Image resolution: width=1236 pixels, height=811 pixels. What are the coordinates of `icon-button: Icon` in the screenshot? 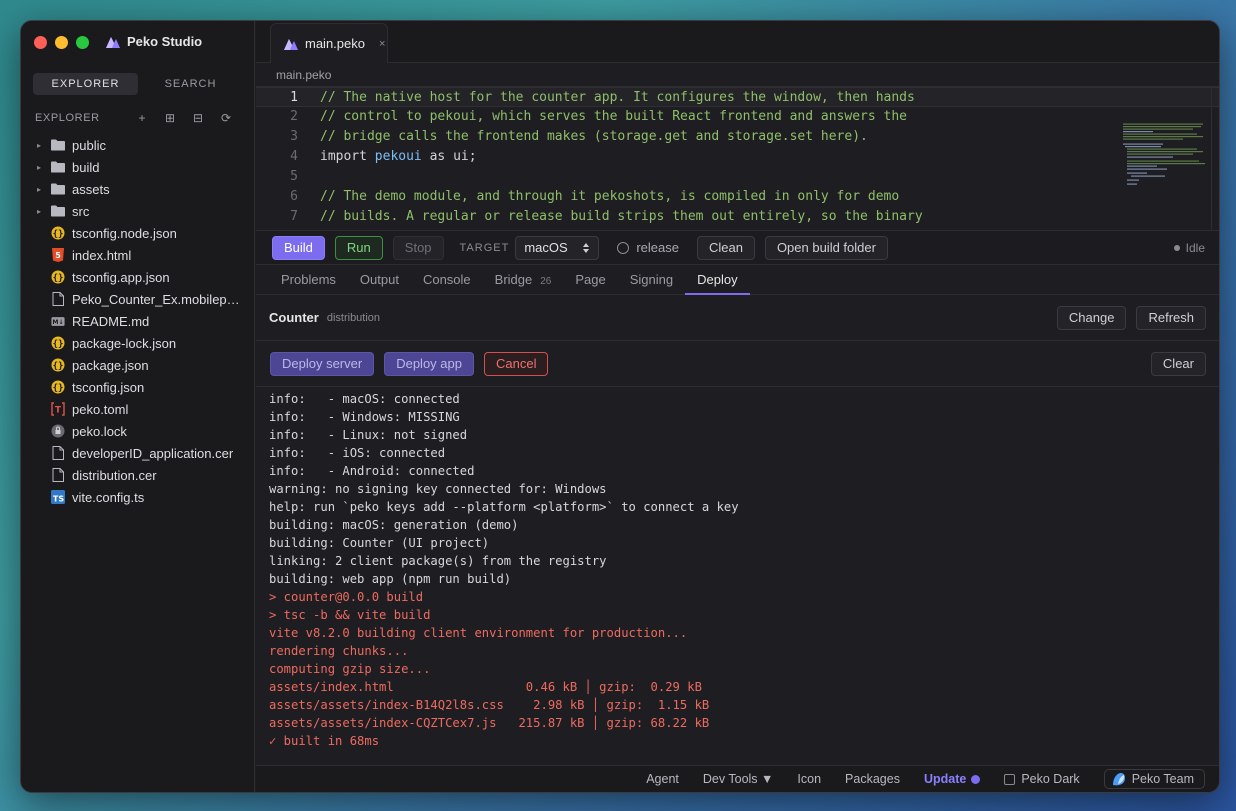 It's located at (809, 779).